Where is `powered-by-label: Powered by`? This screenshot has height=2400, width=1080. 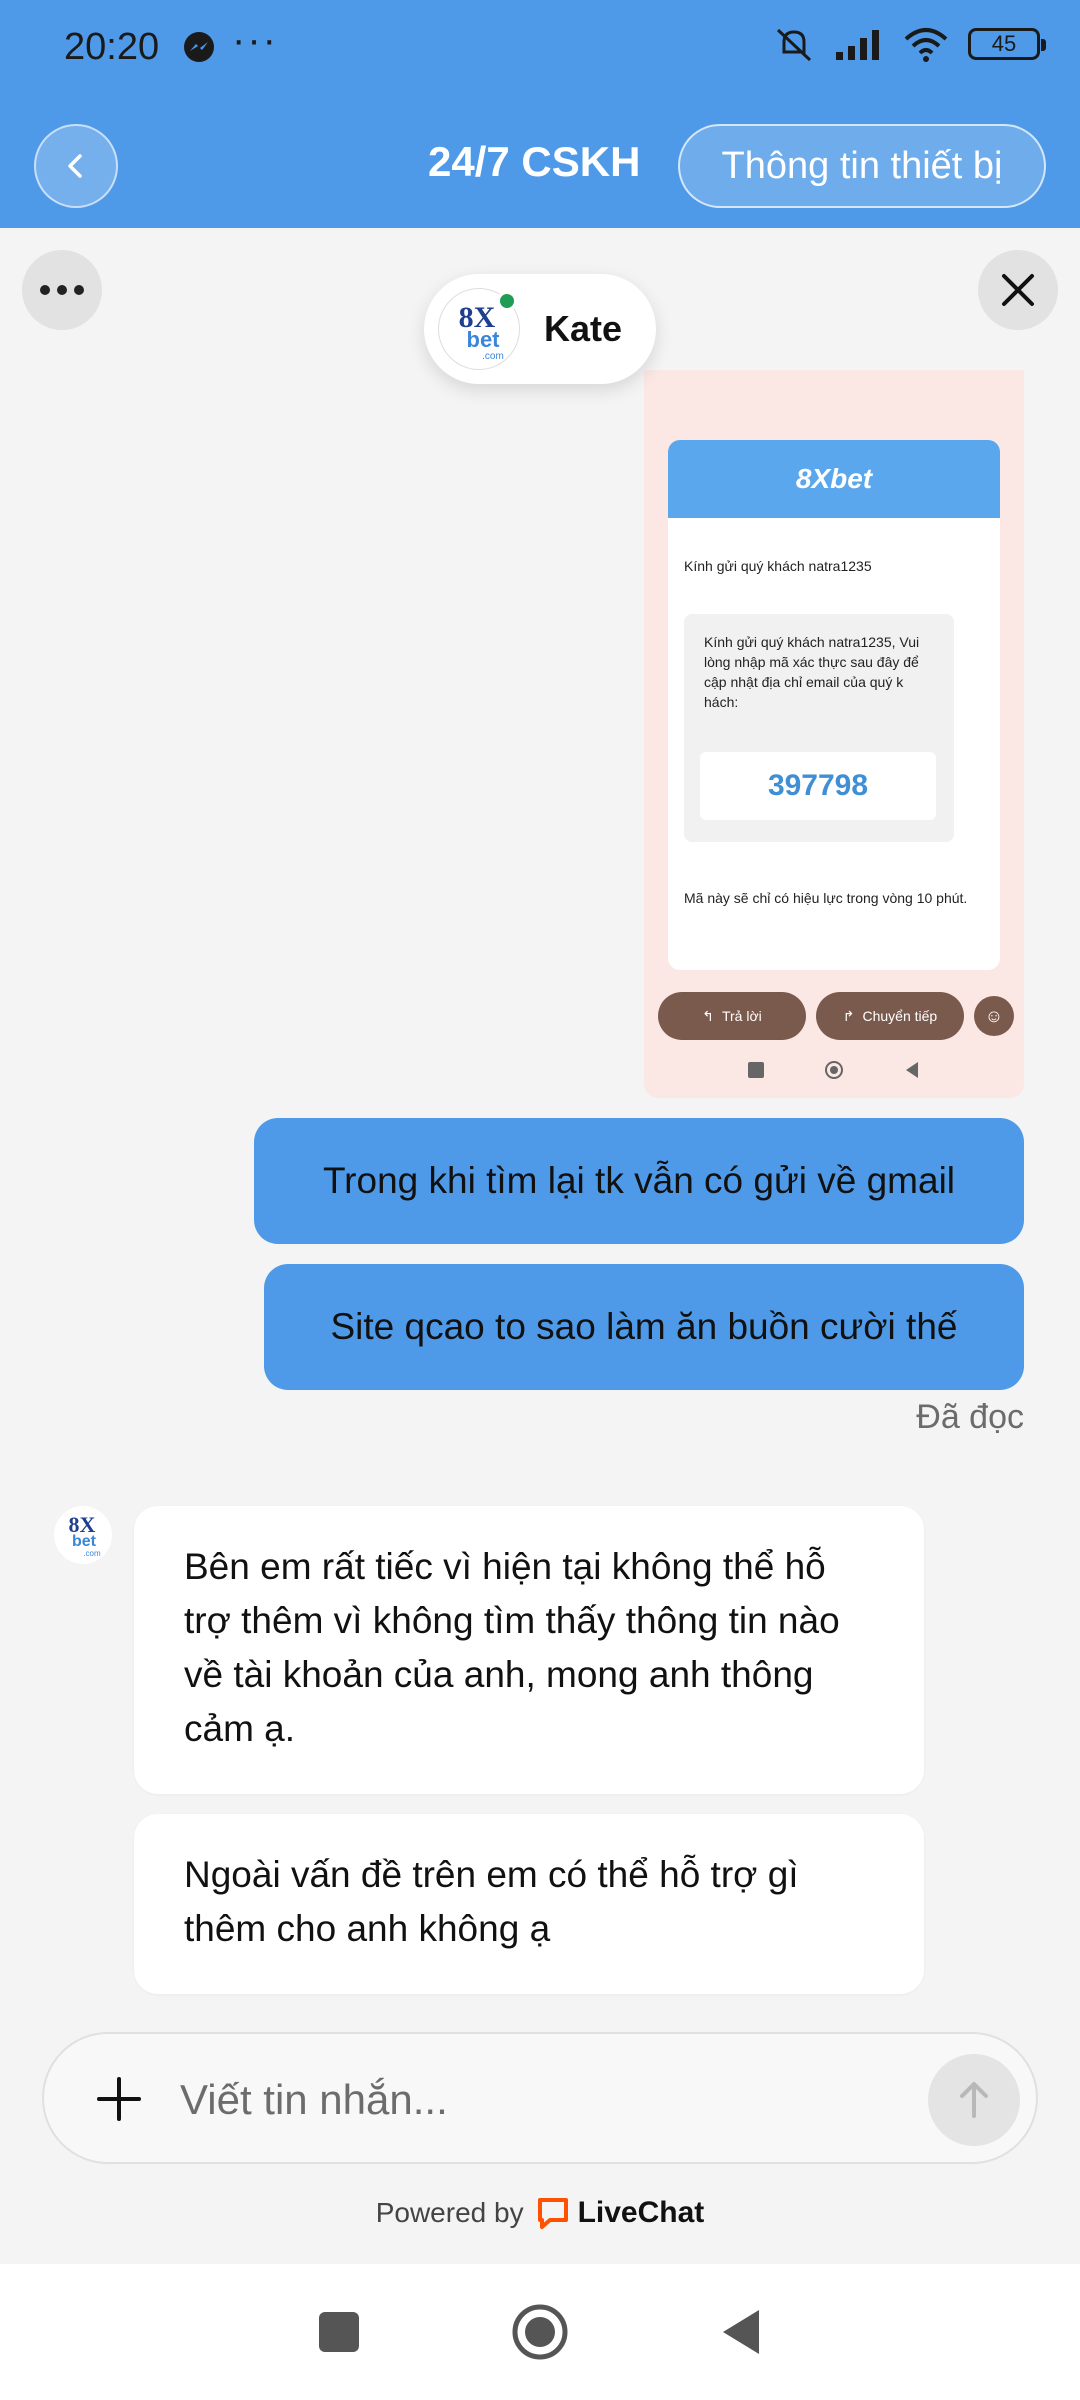 powered-by-label: Powered by is located at coordinates (449, 2212).